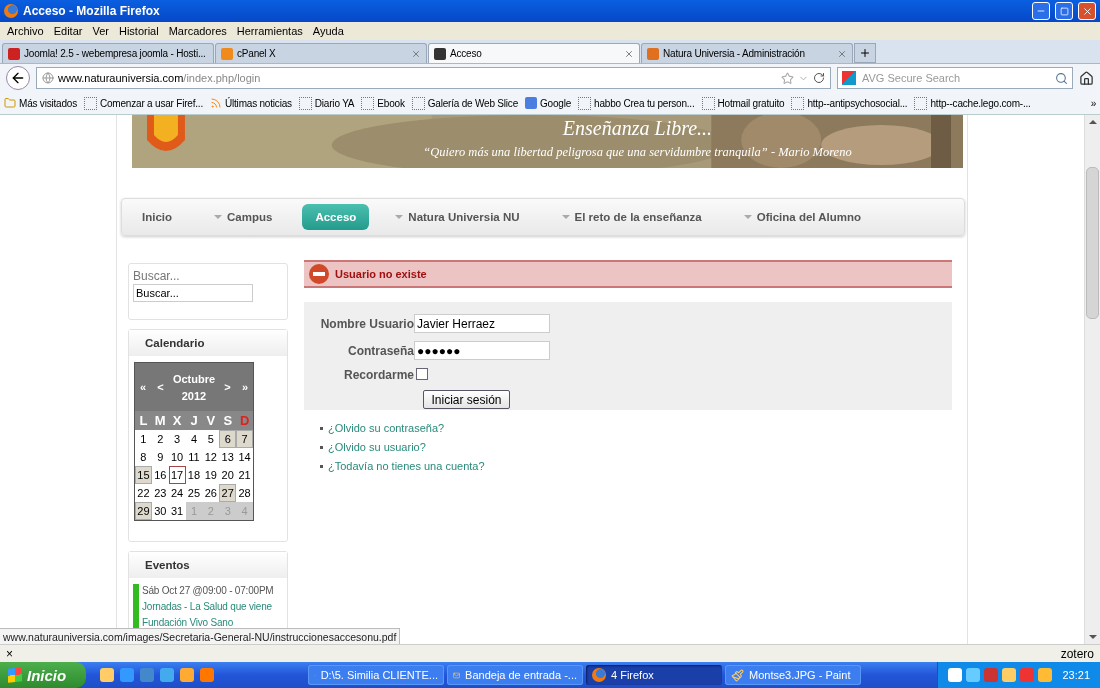 The width and height of the screenshot is (1100, 688). What do you see at coordinates (1041, 11) in the screenshot?
I see `minimize-button` at bounding box center [1041, 11].